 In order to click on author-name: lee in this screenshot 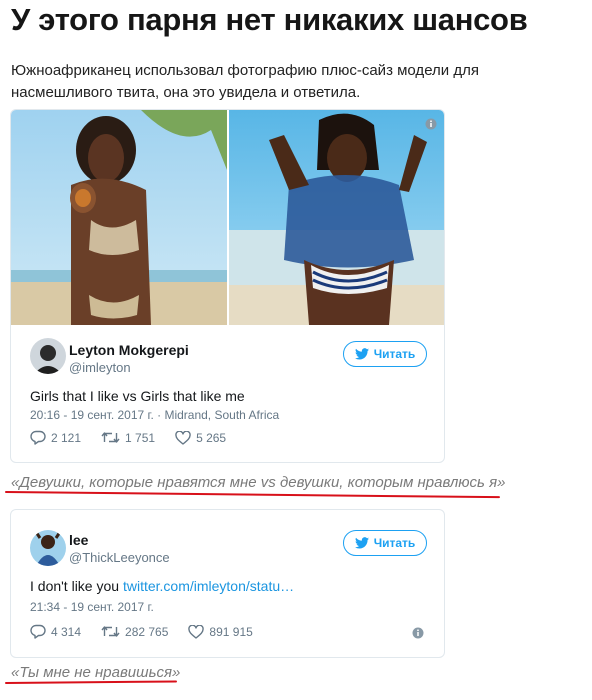, I will do `click(78, 540)`.